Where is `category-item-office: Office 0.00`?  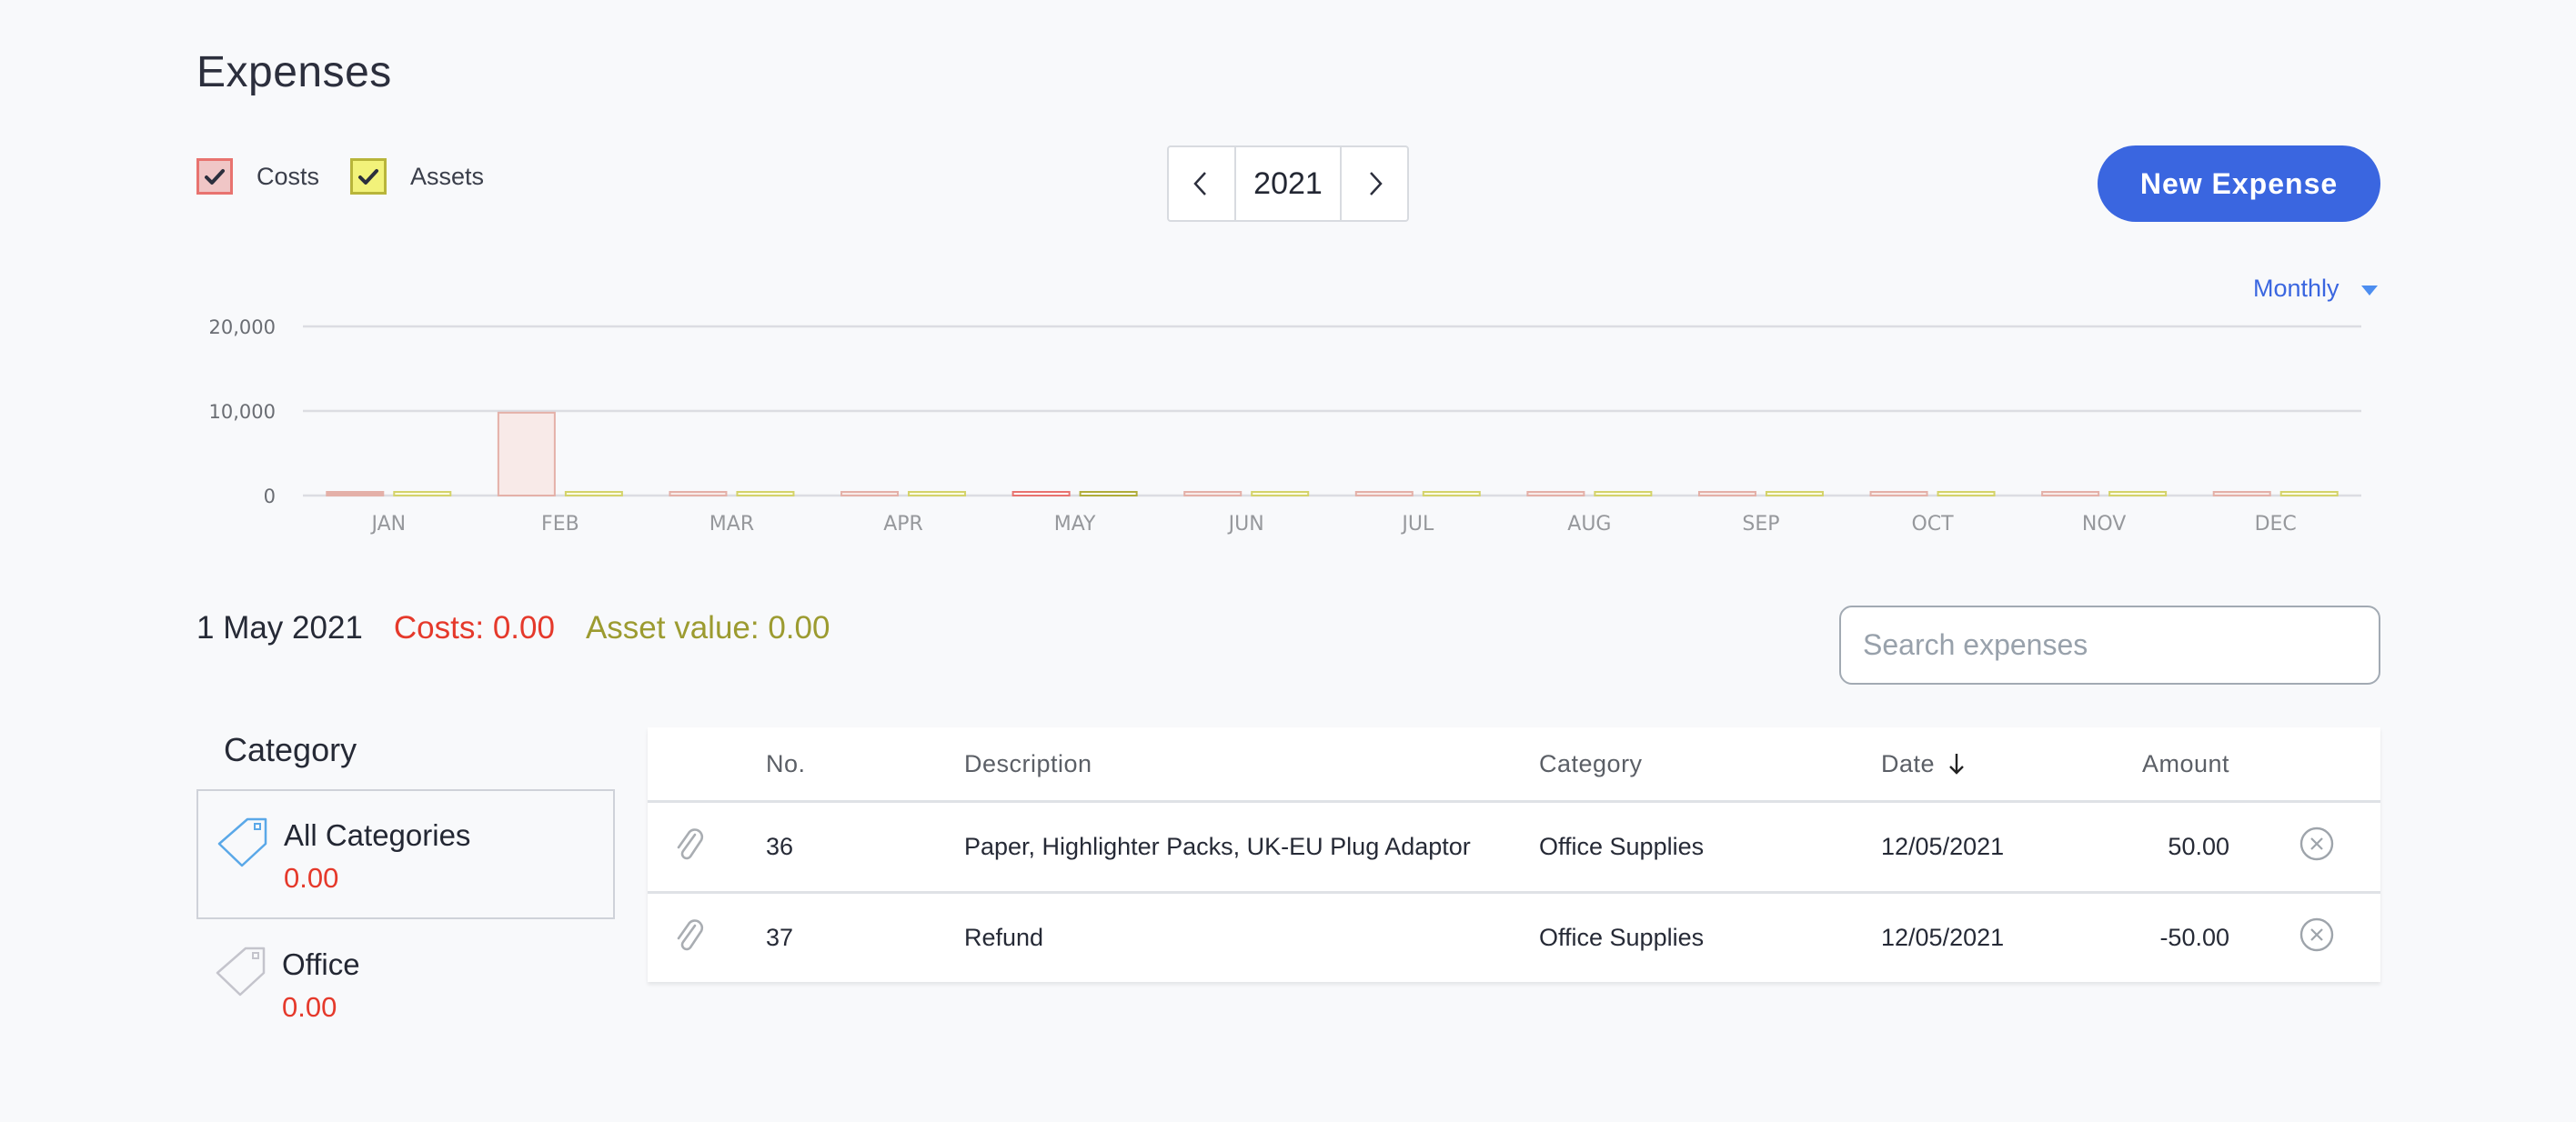
category-item-office: Office 0.00 is located at coordinates (405, 985).